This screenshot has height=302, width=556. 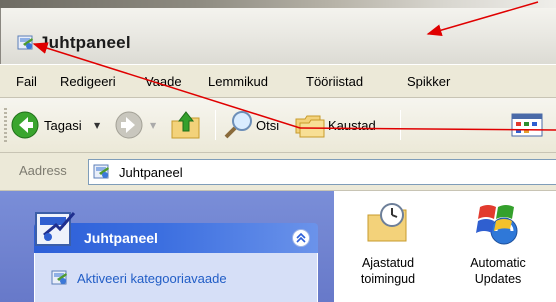 What do you see at coordinates (388, 279) in the screenshot?
I see `item-label-line2: toimingud` at bounding box center [388, 279].